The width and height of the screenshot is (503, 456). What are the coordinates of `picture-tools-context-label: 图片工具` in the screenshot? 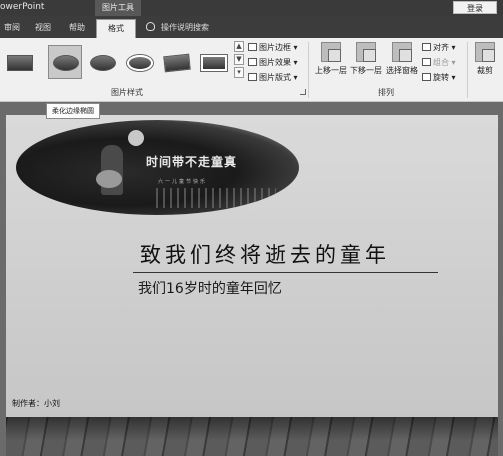 It's located at (118, 8).